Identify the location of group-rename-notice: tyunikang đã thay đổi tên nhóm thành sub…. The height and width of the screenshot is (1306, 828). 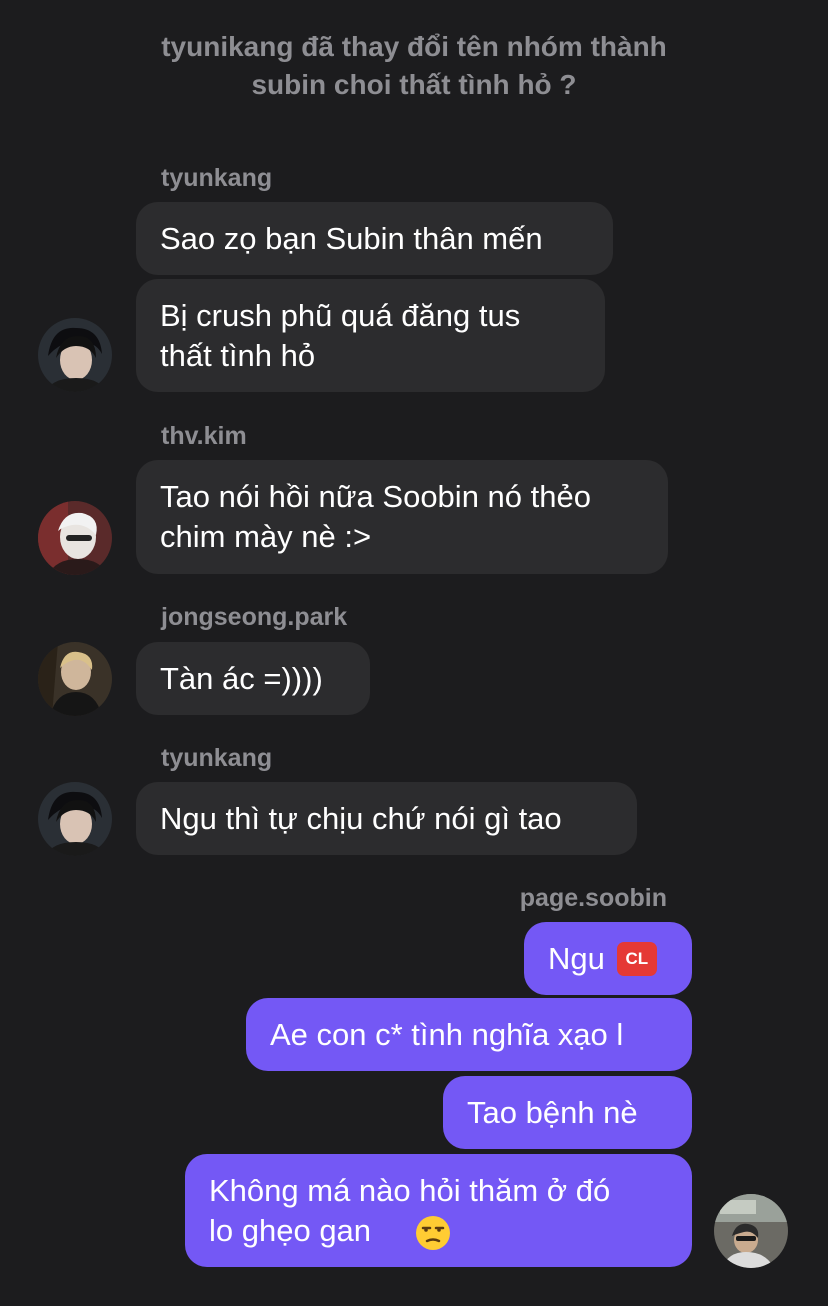
(414, 65).